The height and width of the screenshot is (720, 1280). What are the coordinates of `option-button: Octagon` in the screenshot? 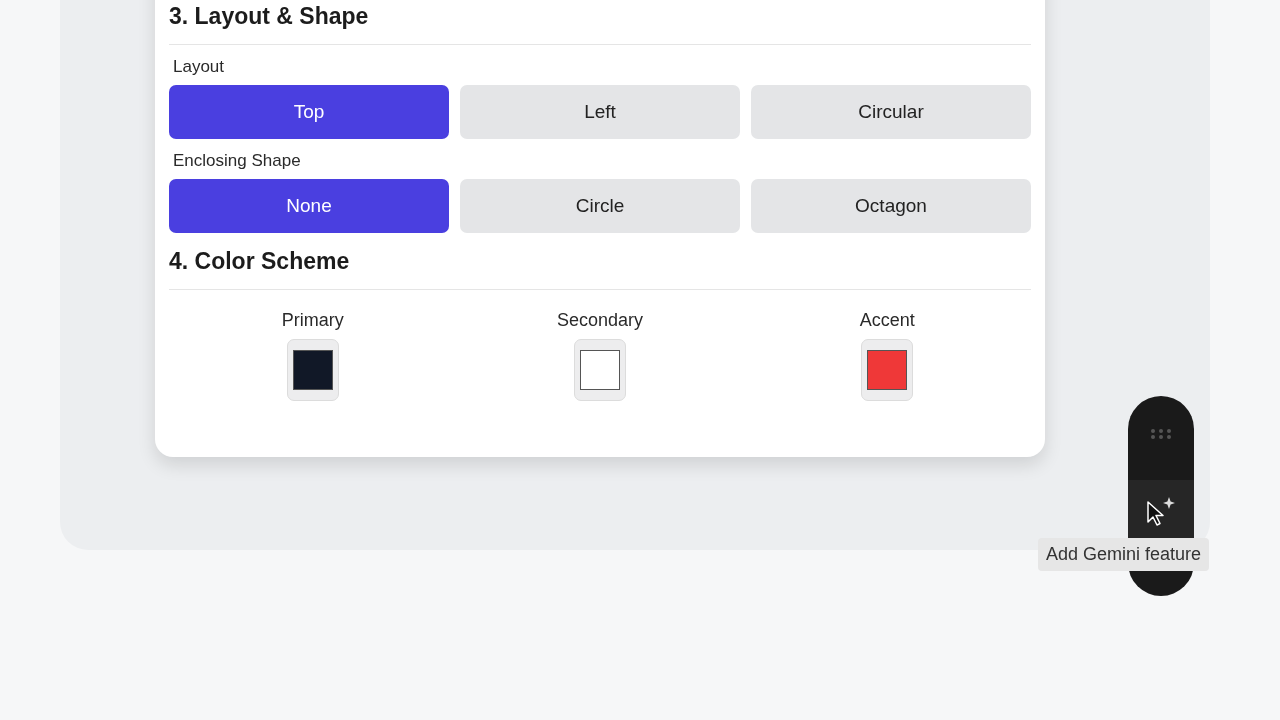 It's located at (891, 206).